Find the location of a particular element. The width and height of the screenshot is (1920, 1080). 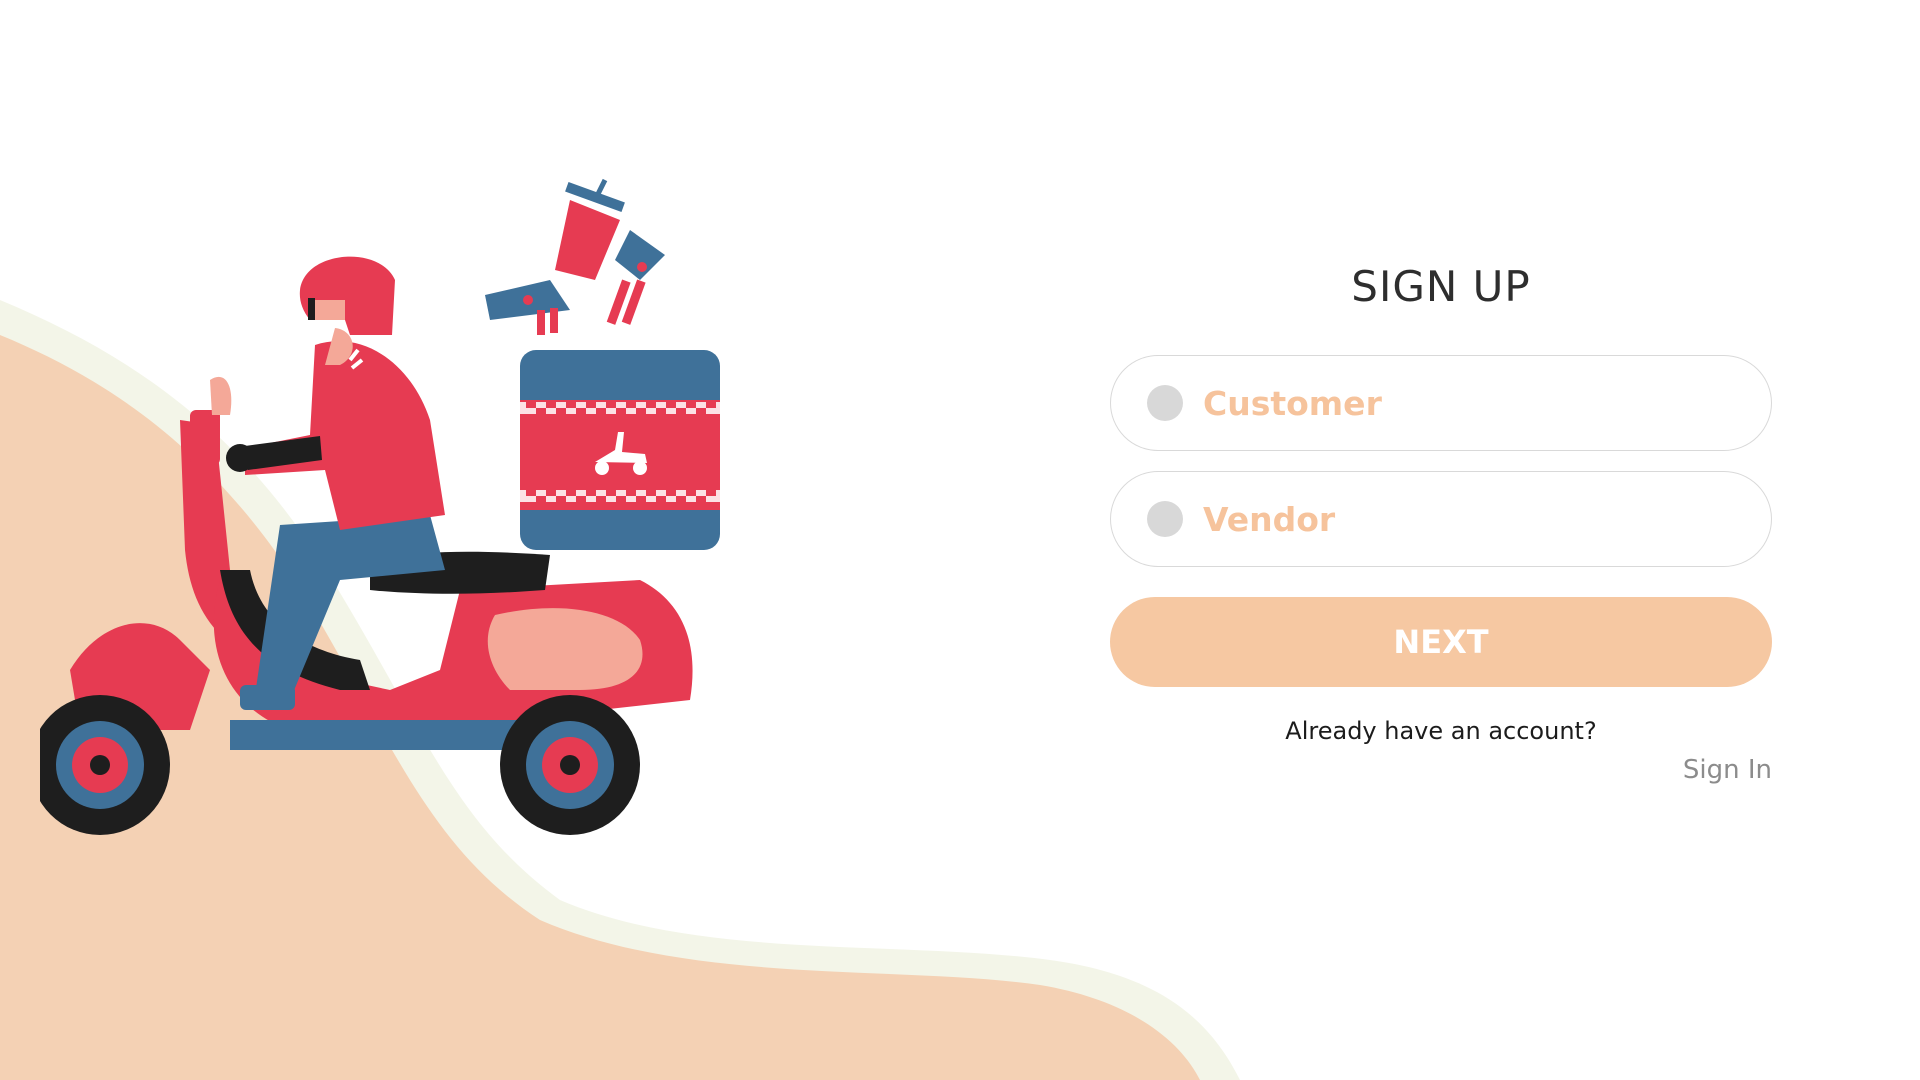

customer-option: Customer is located at coordinates (1441, 403).